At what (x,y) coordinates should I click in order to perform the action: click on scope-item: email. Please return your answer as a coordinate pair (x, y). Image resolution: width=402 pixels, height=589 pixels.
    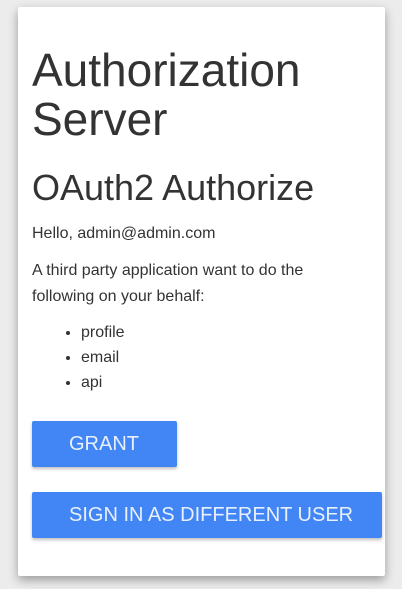
    Looking at the image, I should click on (103, 357).